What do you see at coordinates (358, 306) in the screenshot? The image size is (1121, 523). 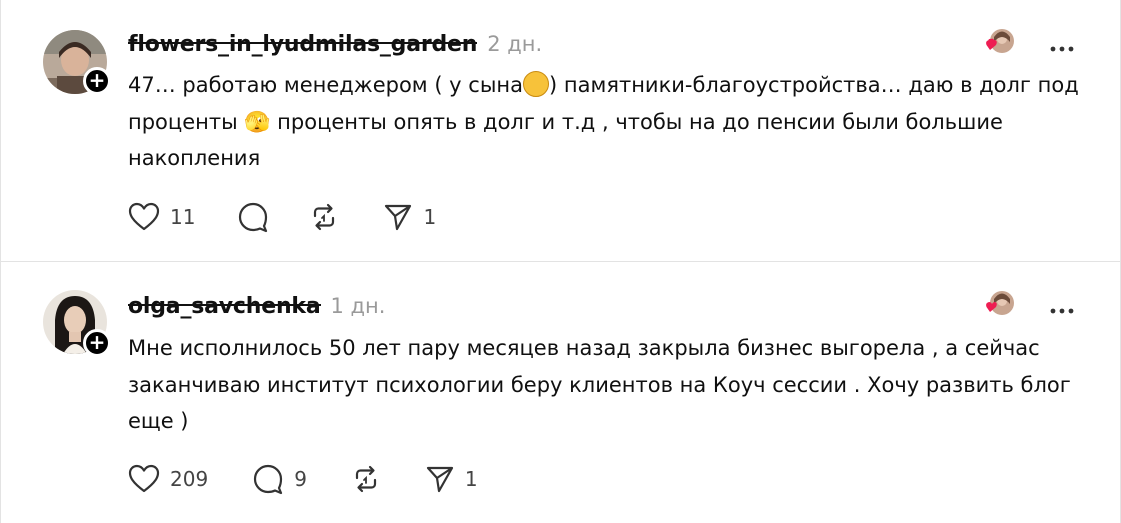 I see `post-timestamp: 1 дн.` at bounding box center [358, 306].